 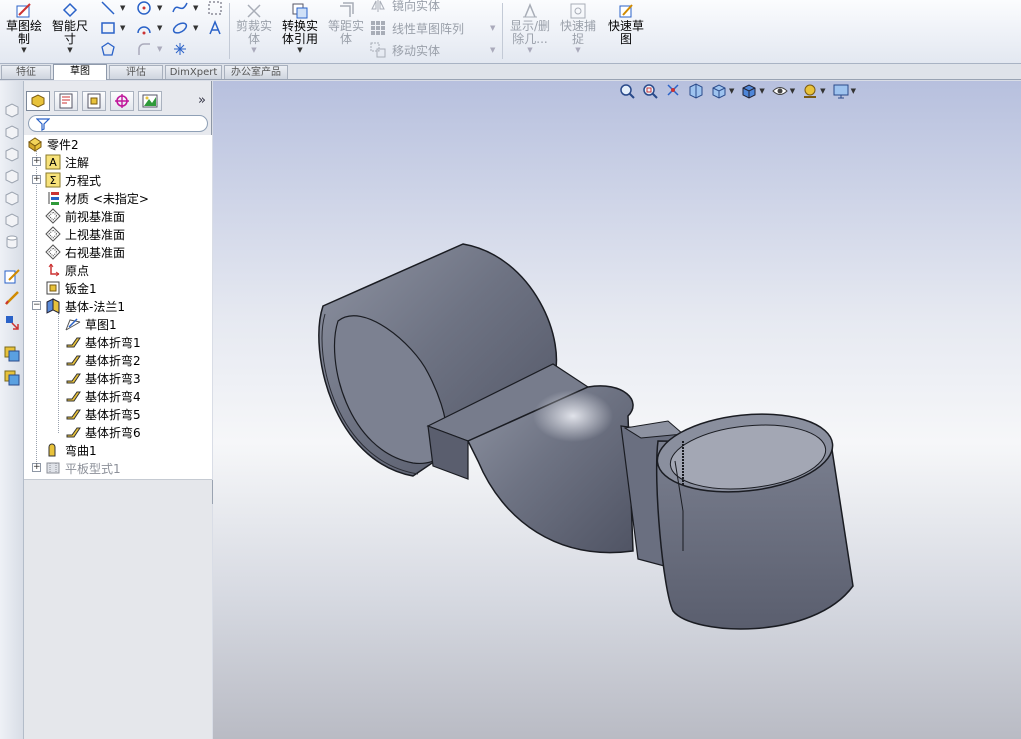 What do you see at coordinates (12, 410) in the screenshot?
I see `left-toolbar` at bounding box center [12, 410].